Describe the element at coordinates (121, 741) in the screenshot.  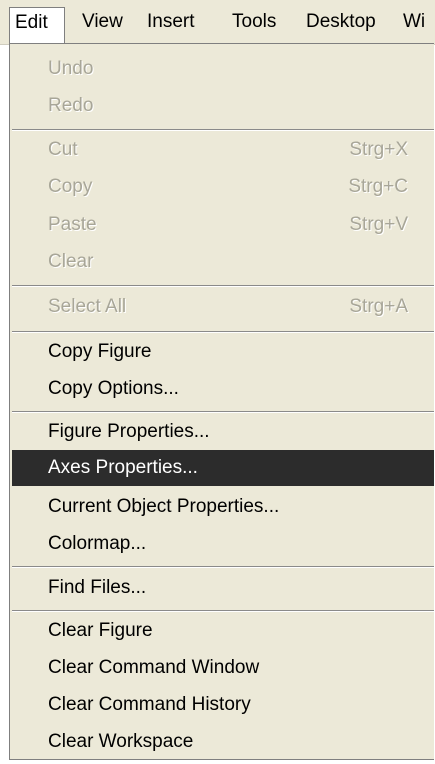
I see `menu-item-label: Clear Workspace` at that location.